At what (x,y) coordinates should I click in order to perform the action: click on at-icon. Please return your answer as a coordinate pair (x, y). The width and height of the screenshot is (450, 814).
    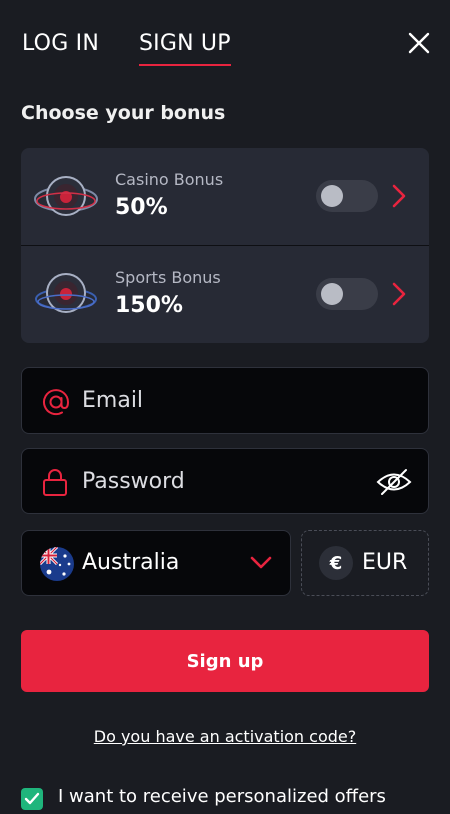
    Looking at the image, I should click on (56, 402).